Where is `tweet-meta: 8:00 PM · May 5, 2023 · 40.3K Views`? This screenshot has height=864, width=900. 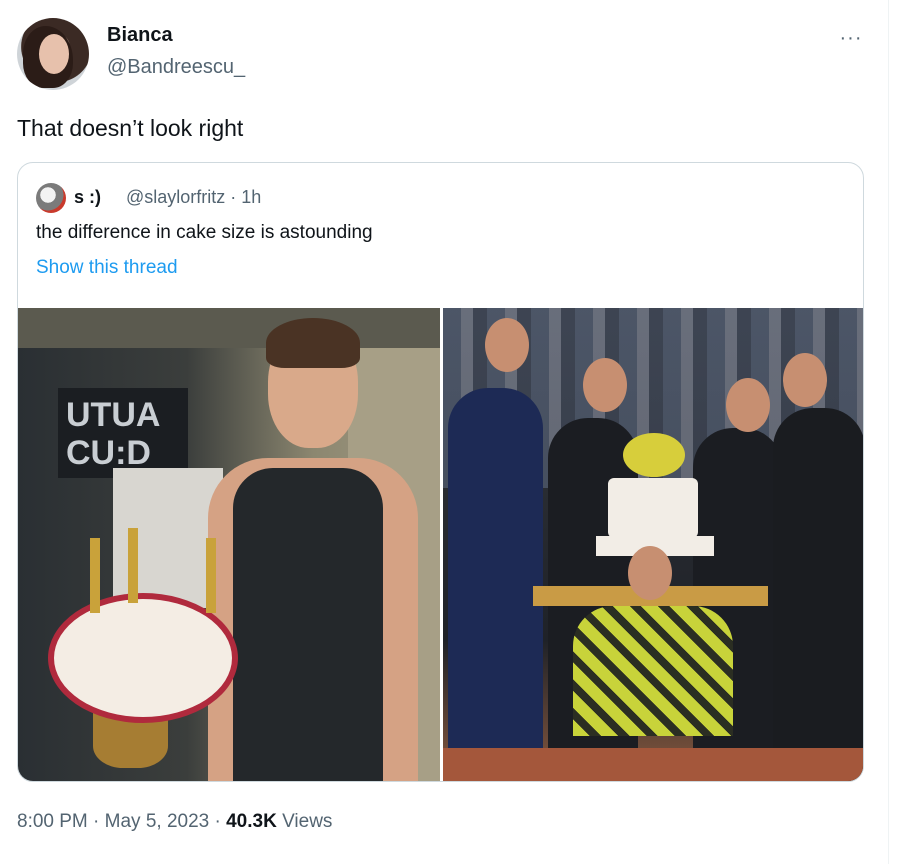 tweet-meta: 8:00 PM · May 5, 2023 · 40.3K Views is located at coordinates (174, 822).